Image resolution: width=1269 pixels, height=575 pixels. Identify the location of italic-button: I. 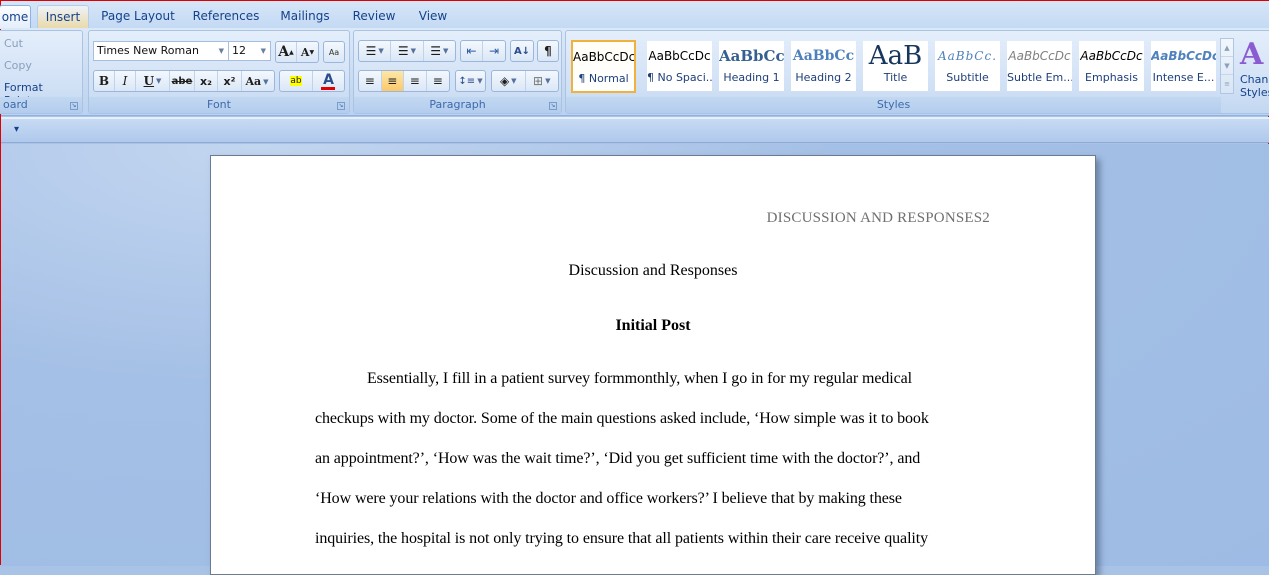
(125, 81).